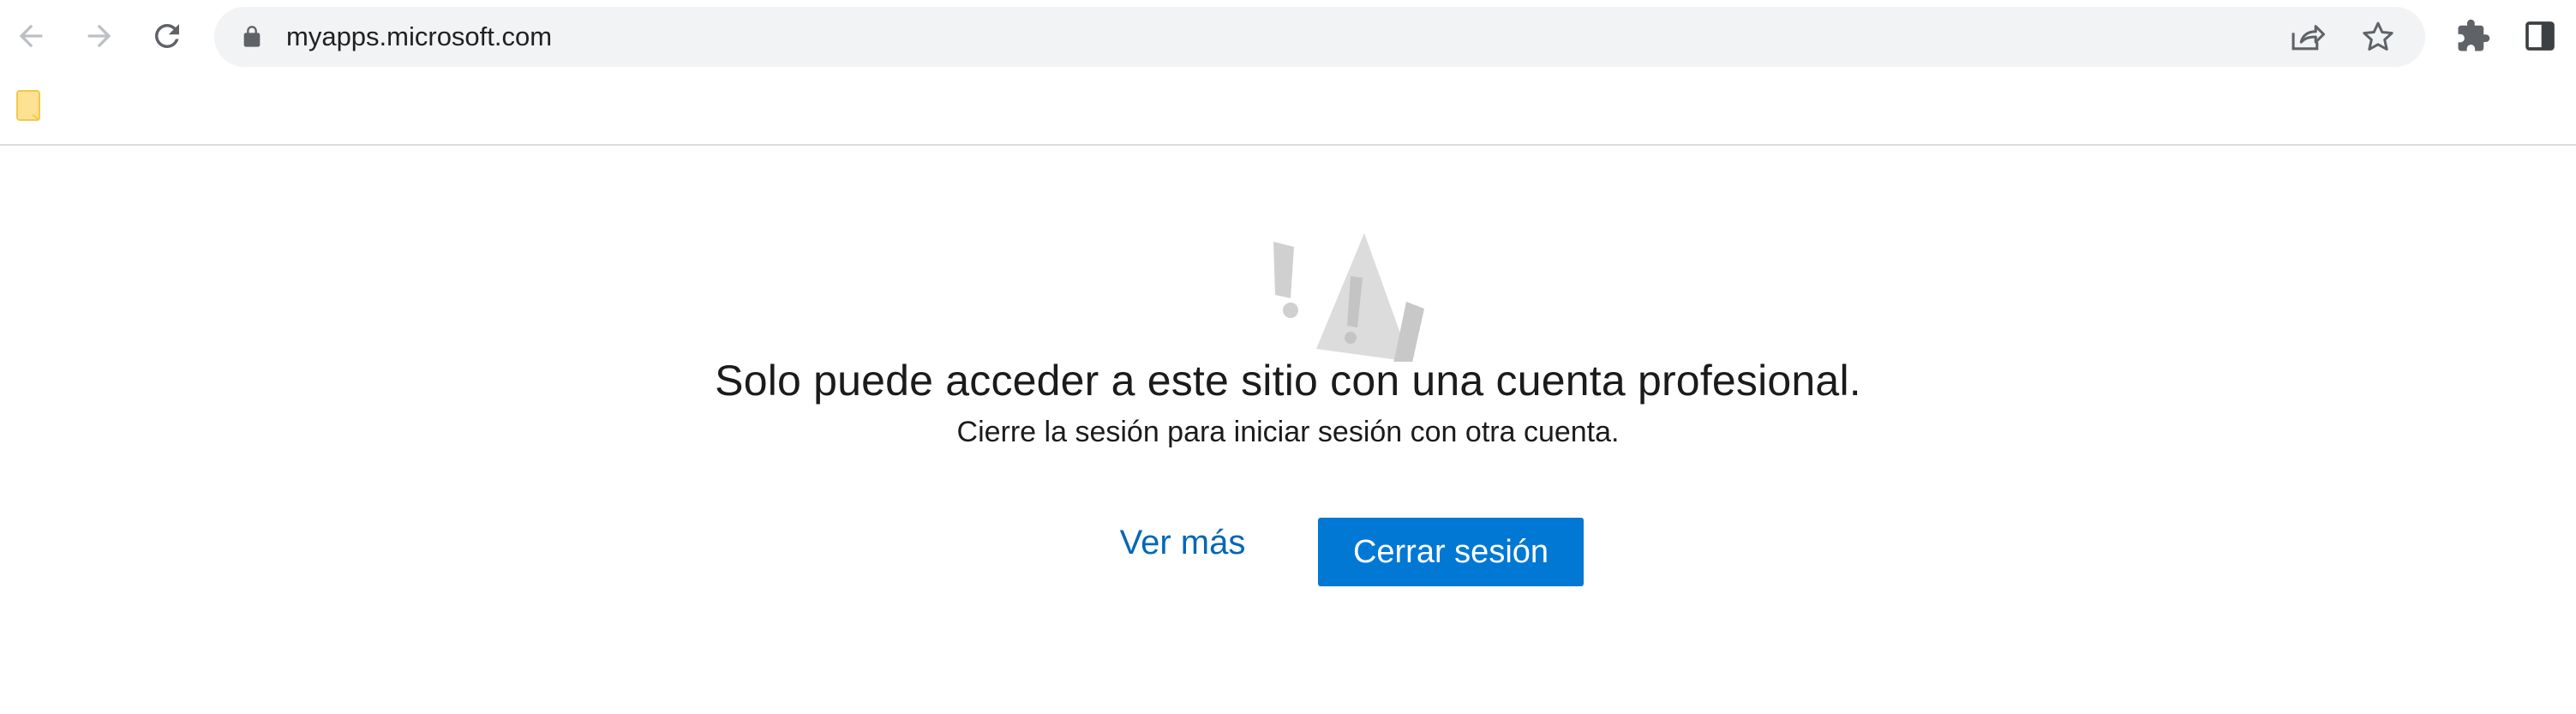 Image resolution: width=2576 pixels, height=714 pixels. I want to click on folder-icon, so click(28, 105).